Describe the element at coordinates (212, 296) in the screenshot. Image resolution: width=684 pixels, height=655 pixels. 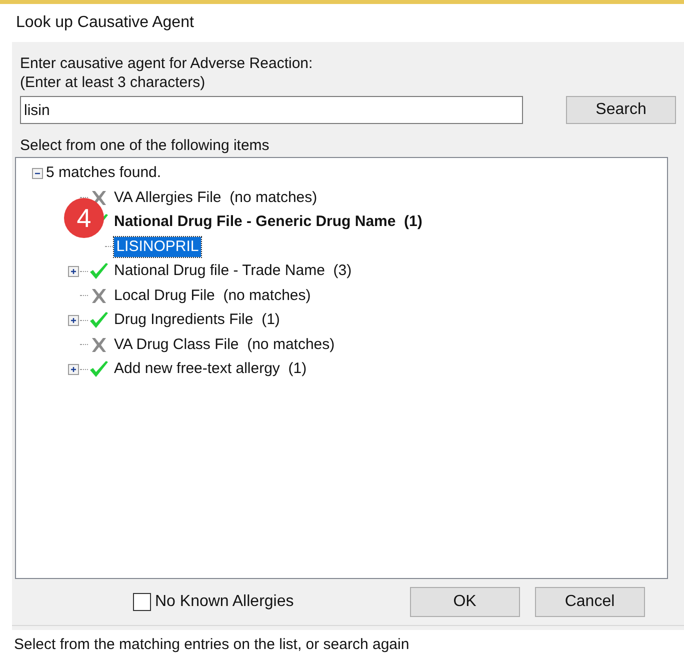
I see `tree-item: Local Drug File (no matches)` at that location.